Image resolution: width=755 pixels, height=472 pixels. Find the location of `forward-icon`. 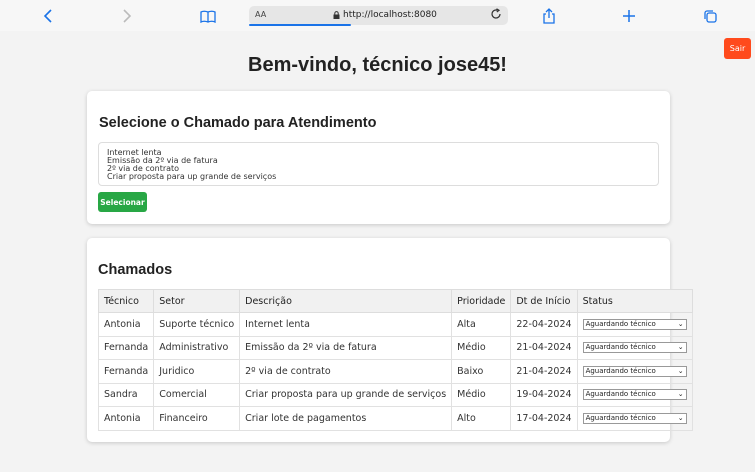

forward-icon is located at coordinates (127, 16).